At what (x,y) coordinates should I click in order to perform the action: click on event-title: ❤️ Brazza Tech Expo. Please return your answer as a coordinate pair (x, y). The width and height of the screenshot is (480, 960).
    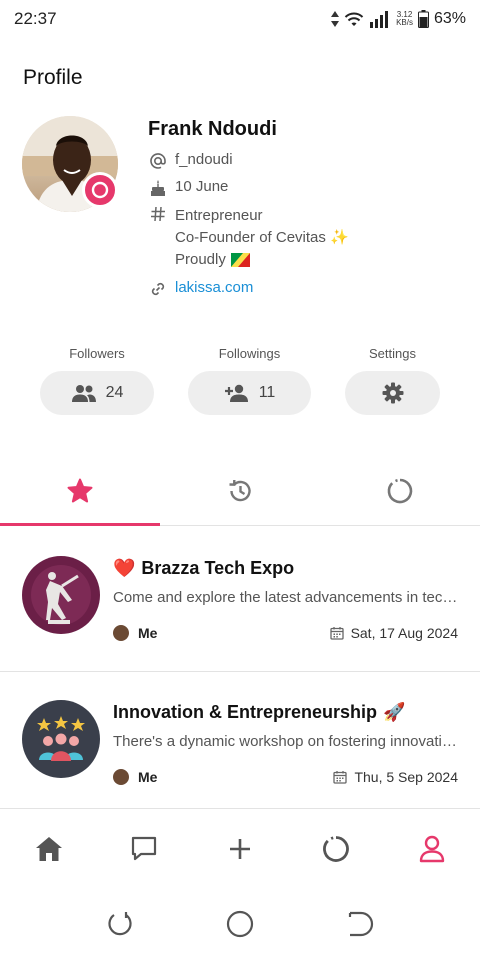
    Looking at the image, I should click on (203, 568).